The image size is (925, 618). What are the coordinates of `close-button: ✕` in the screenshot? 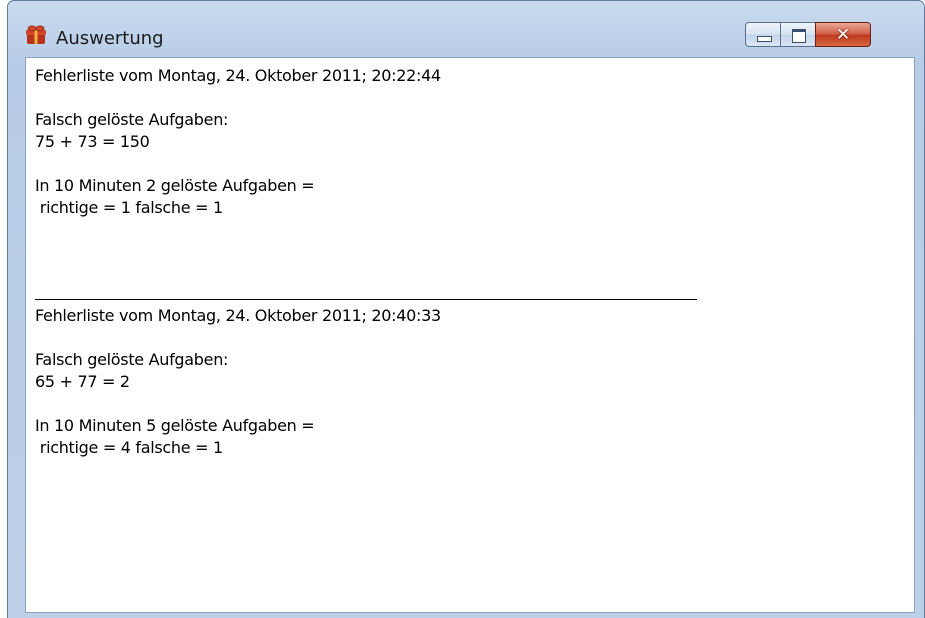 It's located at (843, 34).